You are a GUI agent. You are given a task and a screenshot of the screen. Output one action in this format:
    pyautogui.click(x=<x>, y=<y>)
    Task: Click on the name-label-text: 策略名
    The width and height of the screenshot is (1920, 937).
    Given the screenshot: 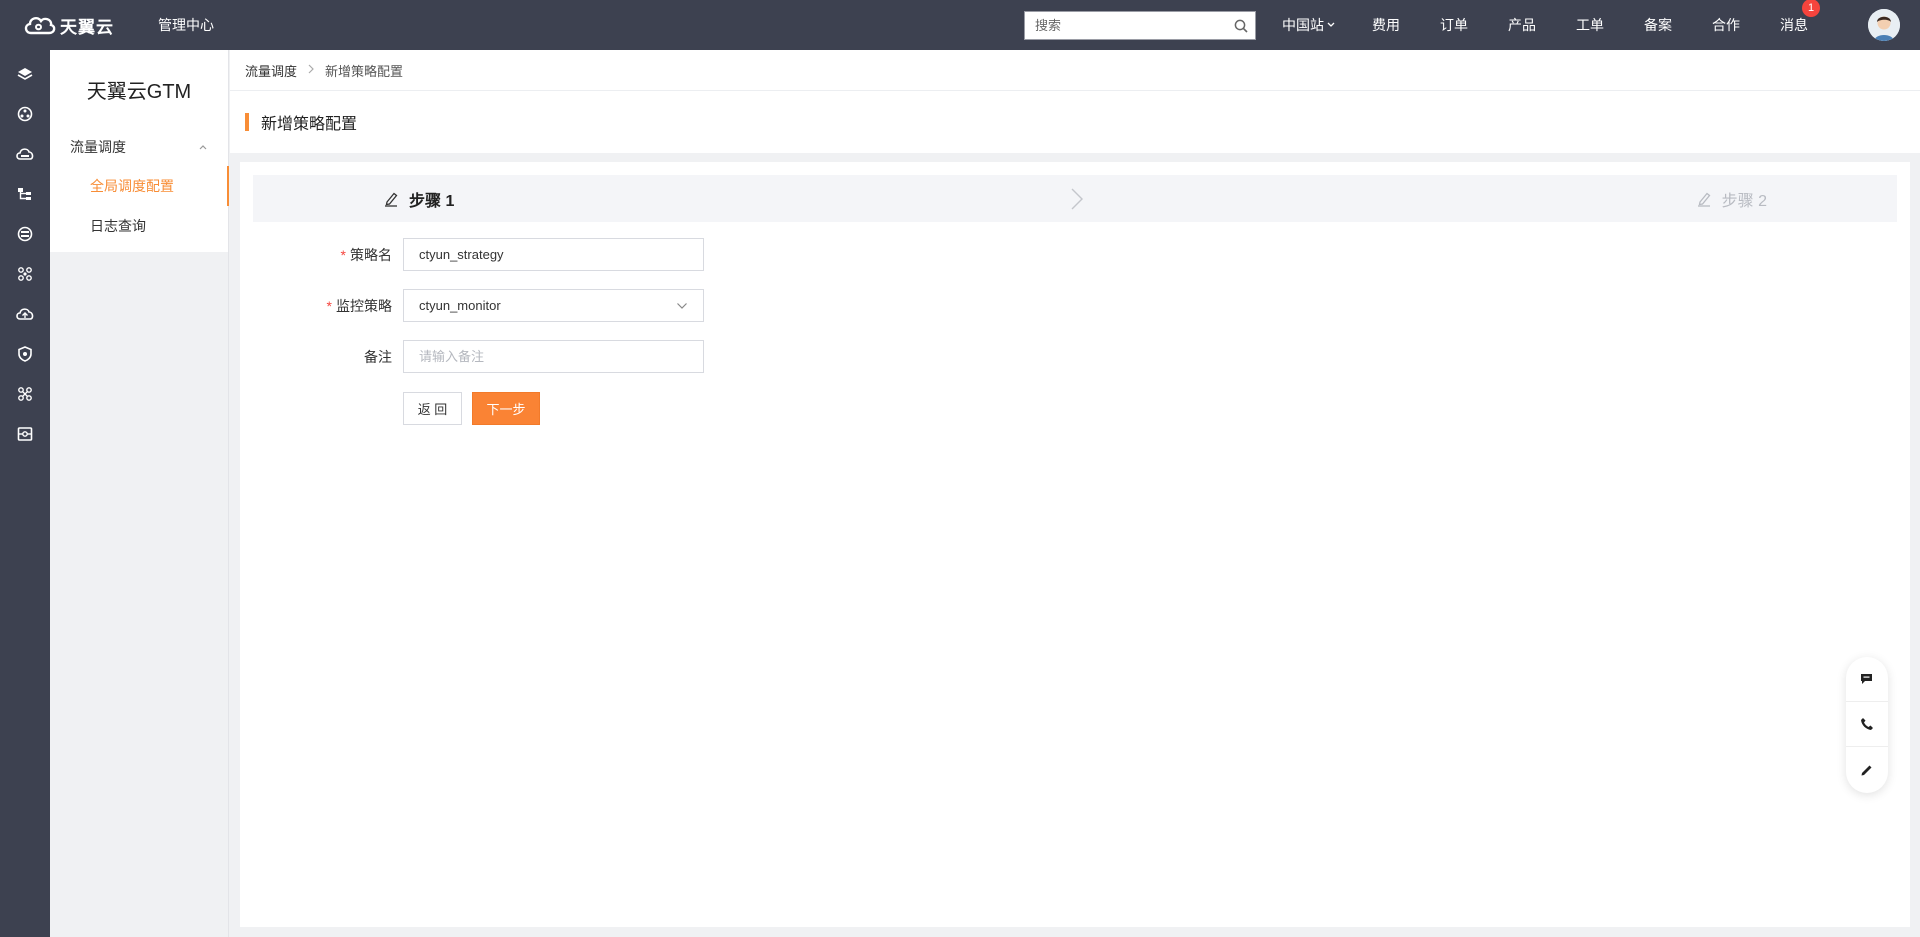 What is the action you would take?
    pyautogui.click(x=371, y=254)
    